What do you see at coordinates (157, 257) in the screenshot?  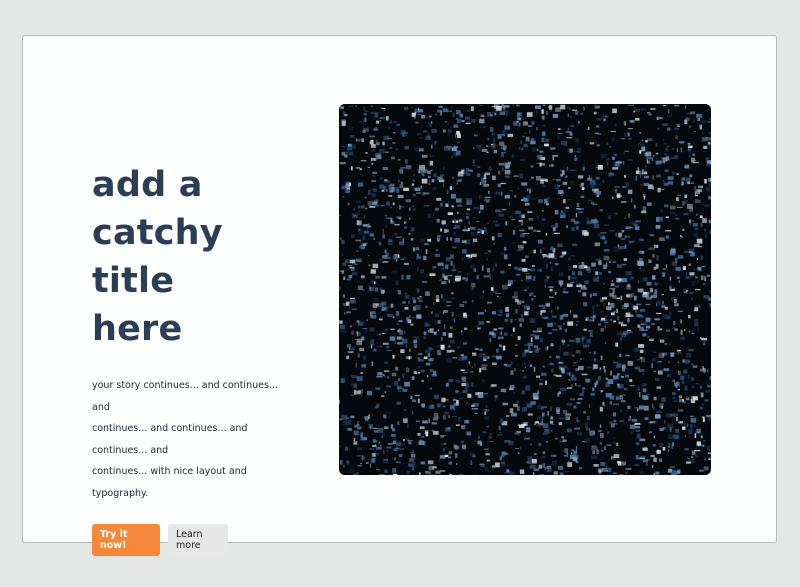 I see `hero-title-line-2: catchy title` at bounding box center [157, 257].